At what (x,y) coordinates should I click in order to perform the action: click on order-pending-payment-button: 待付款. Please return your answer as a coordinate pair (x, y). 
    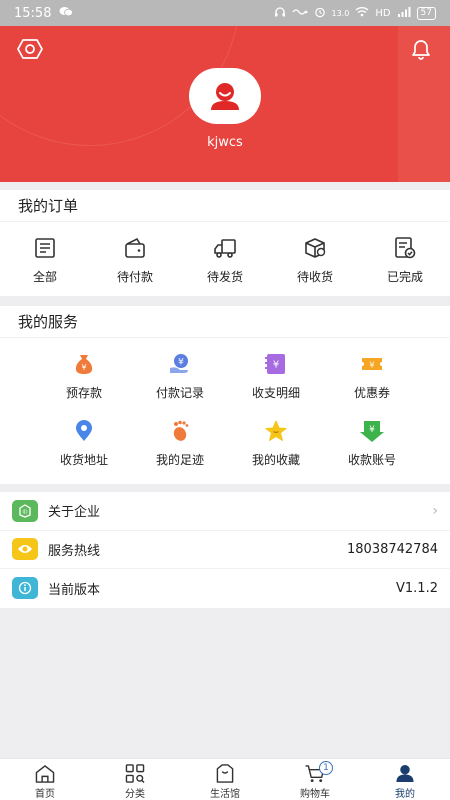
    Looking at the image, I should click on (135, 259).